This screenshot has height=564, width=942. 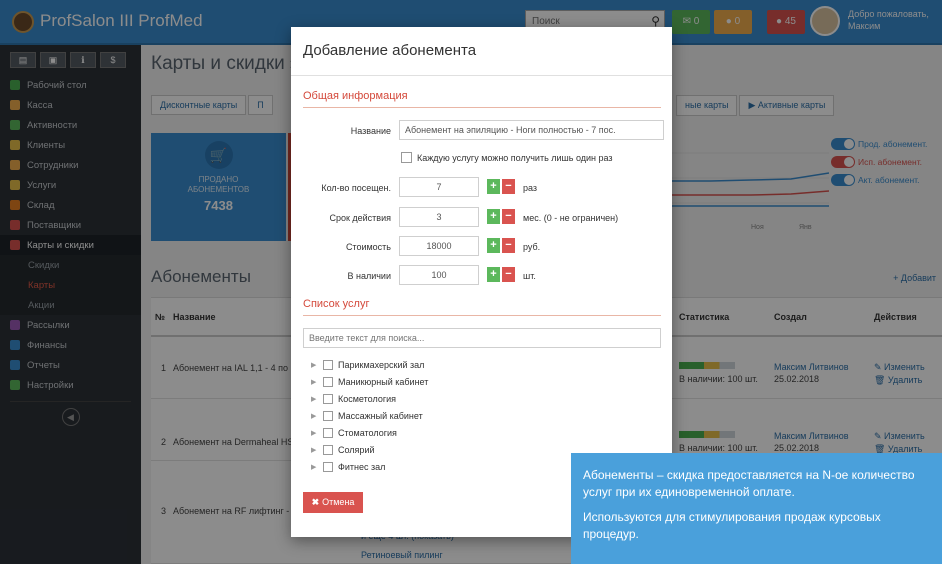 I want to click on price-field, so click(x=439, y=246).